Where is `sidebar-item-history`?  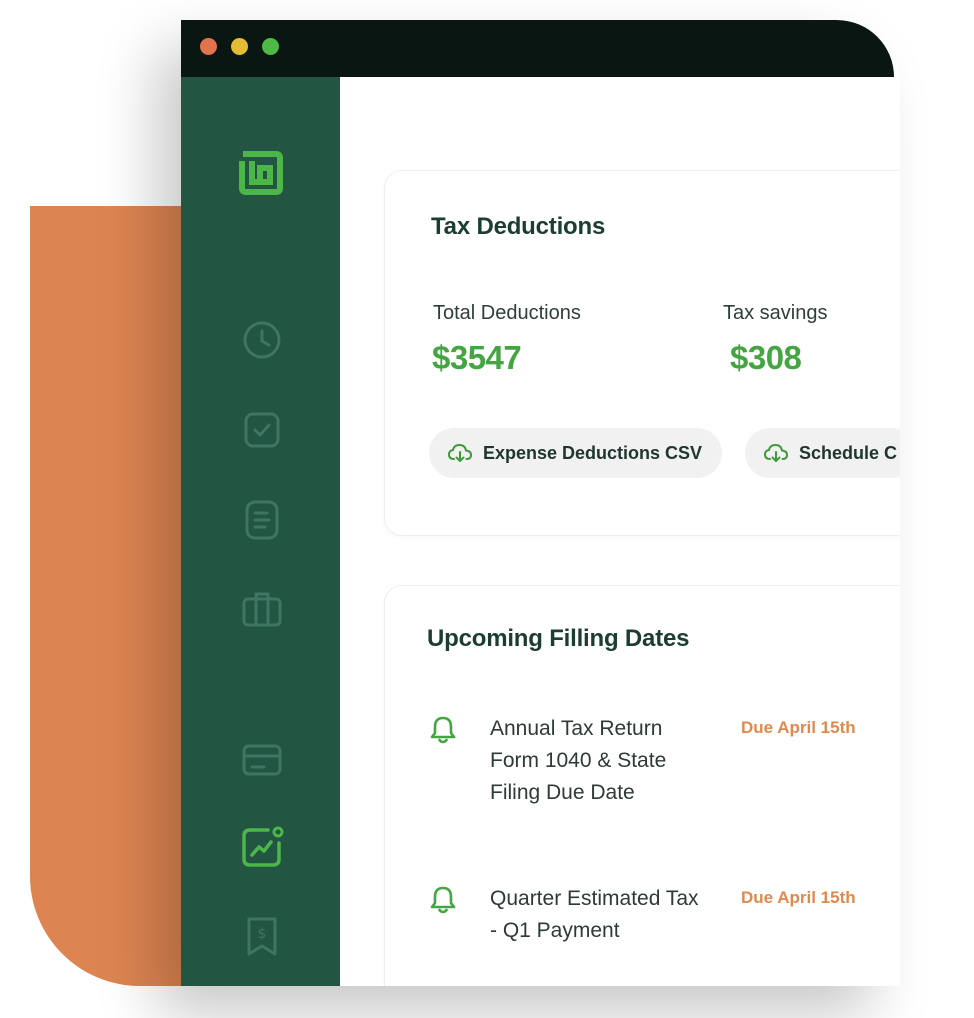
sidebar-item-history is located at coordinates (262, 340).